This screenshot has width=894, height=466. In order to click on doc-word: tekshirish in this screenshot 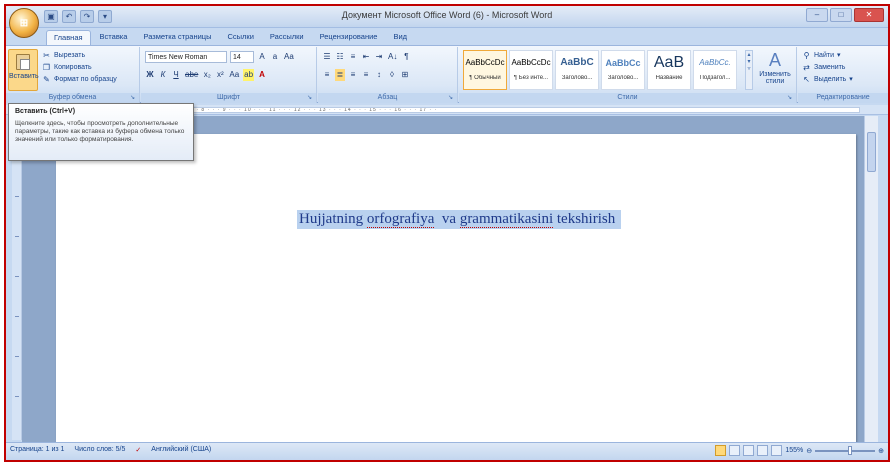, I will do `click(586, 219)`.